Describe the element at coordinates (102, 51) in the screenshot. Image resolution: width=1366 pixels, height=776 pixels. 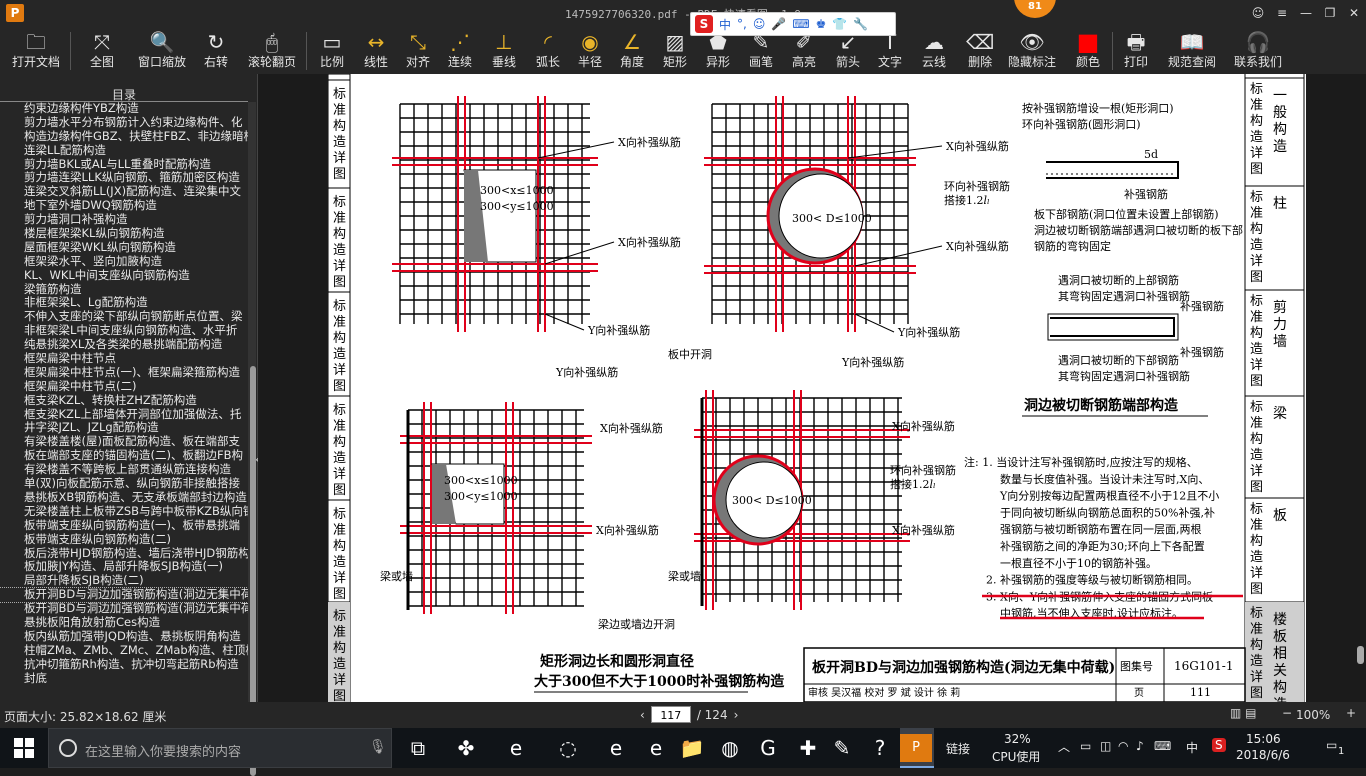
I see `full-view-button: ⤧ 全图` at that location.